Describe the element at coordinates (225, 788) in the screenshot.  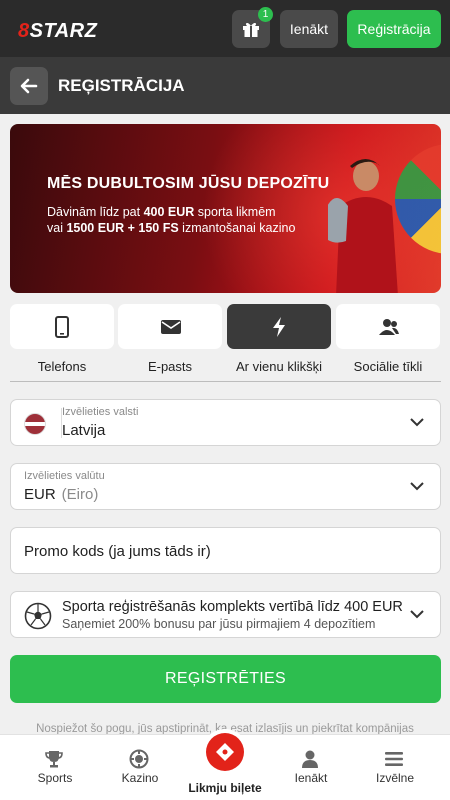
I see `nav-label-bet-slip: Likmju biļete` at that location.